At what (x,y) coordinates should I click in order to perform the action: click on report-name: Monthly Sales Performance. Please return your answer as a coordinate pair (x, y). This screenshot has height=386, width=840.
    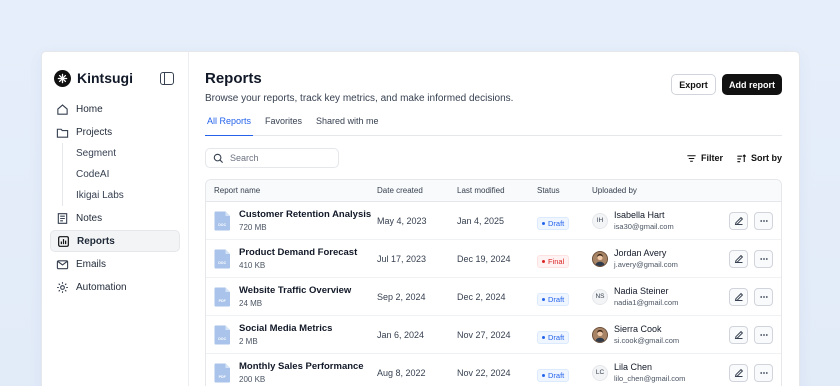
    Looking at the image, I should click on (301, 366).